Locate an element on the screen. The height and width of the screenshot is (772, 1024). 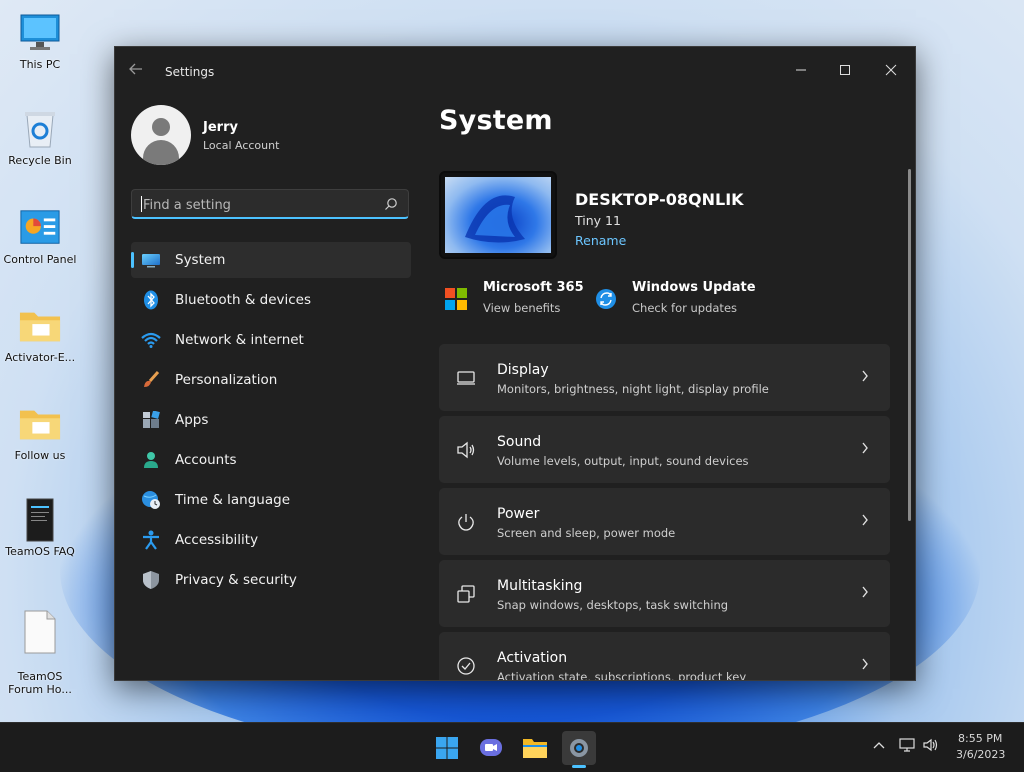
sidebar-item-label: Time & language is located at coordinates (233, 500).